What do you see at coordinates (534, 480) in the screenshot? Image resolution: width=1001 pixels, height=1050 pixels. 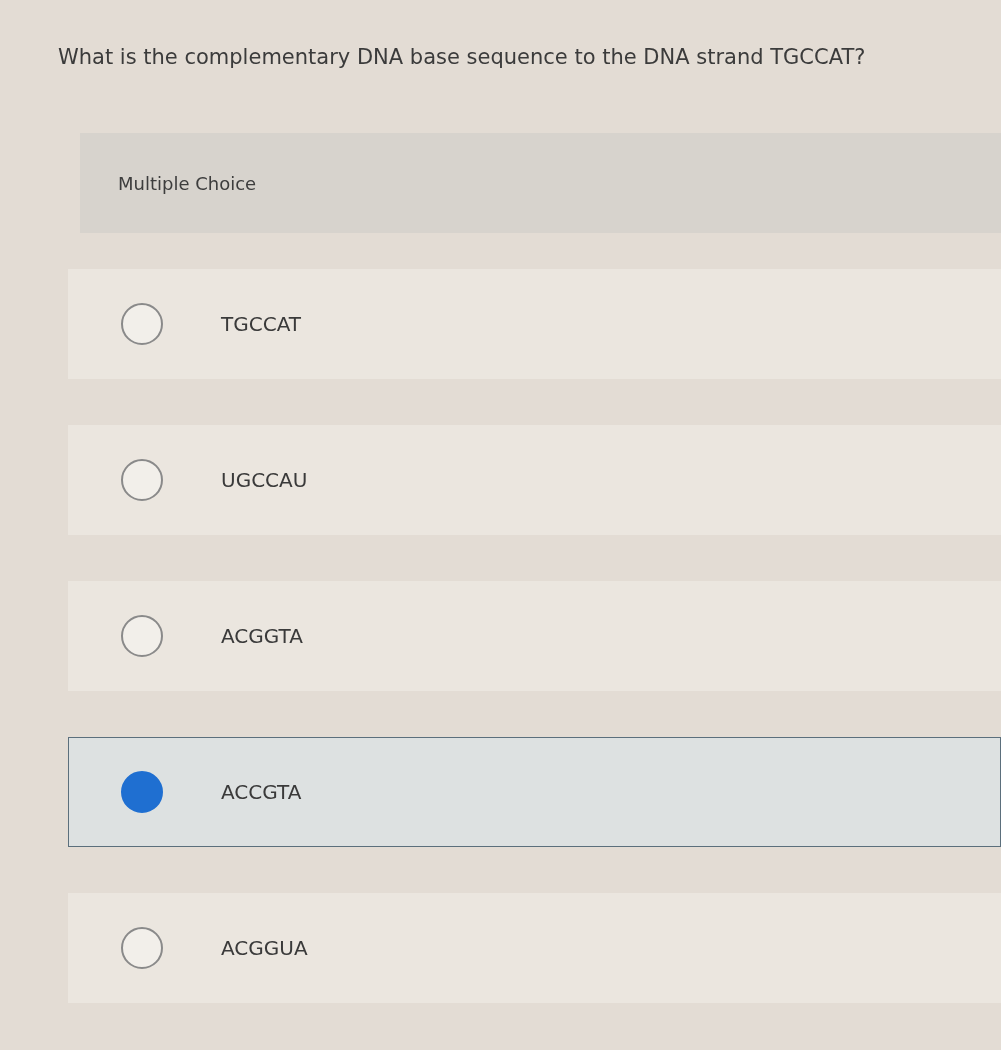 I see `answer-option: UGCCAU` at bounding box center [534, 480].